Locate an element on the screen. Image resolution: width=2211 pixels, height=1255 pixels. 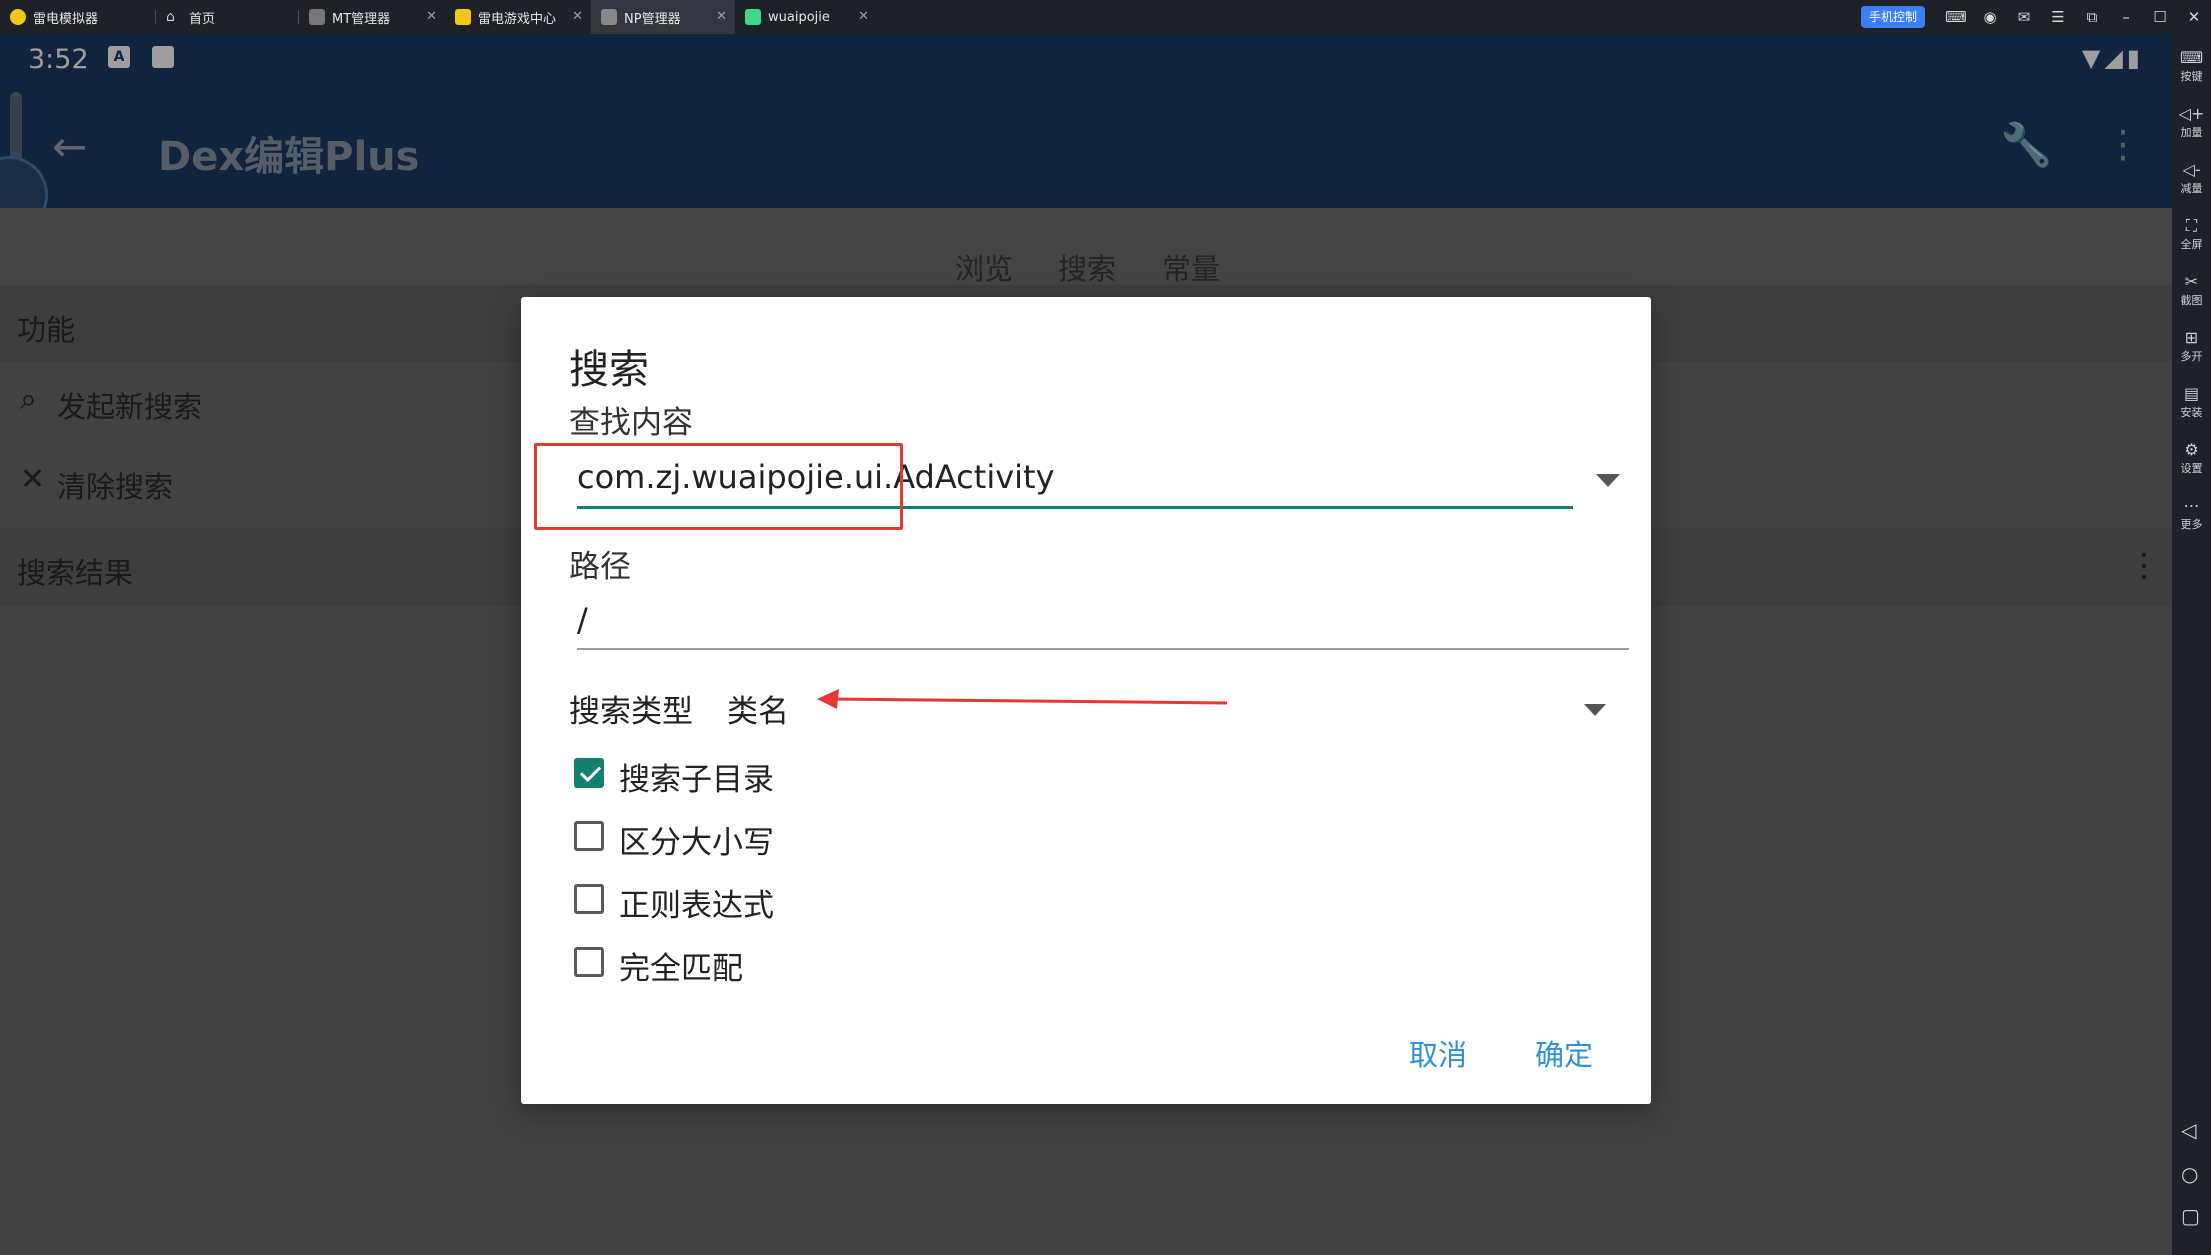
tab-label: 雷电游戏中心 is located at coordinates (517, 19).